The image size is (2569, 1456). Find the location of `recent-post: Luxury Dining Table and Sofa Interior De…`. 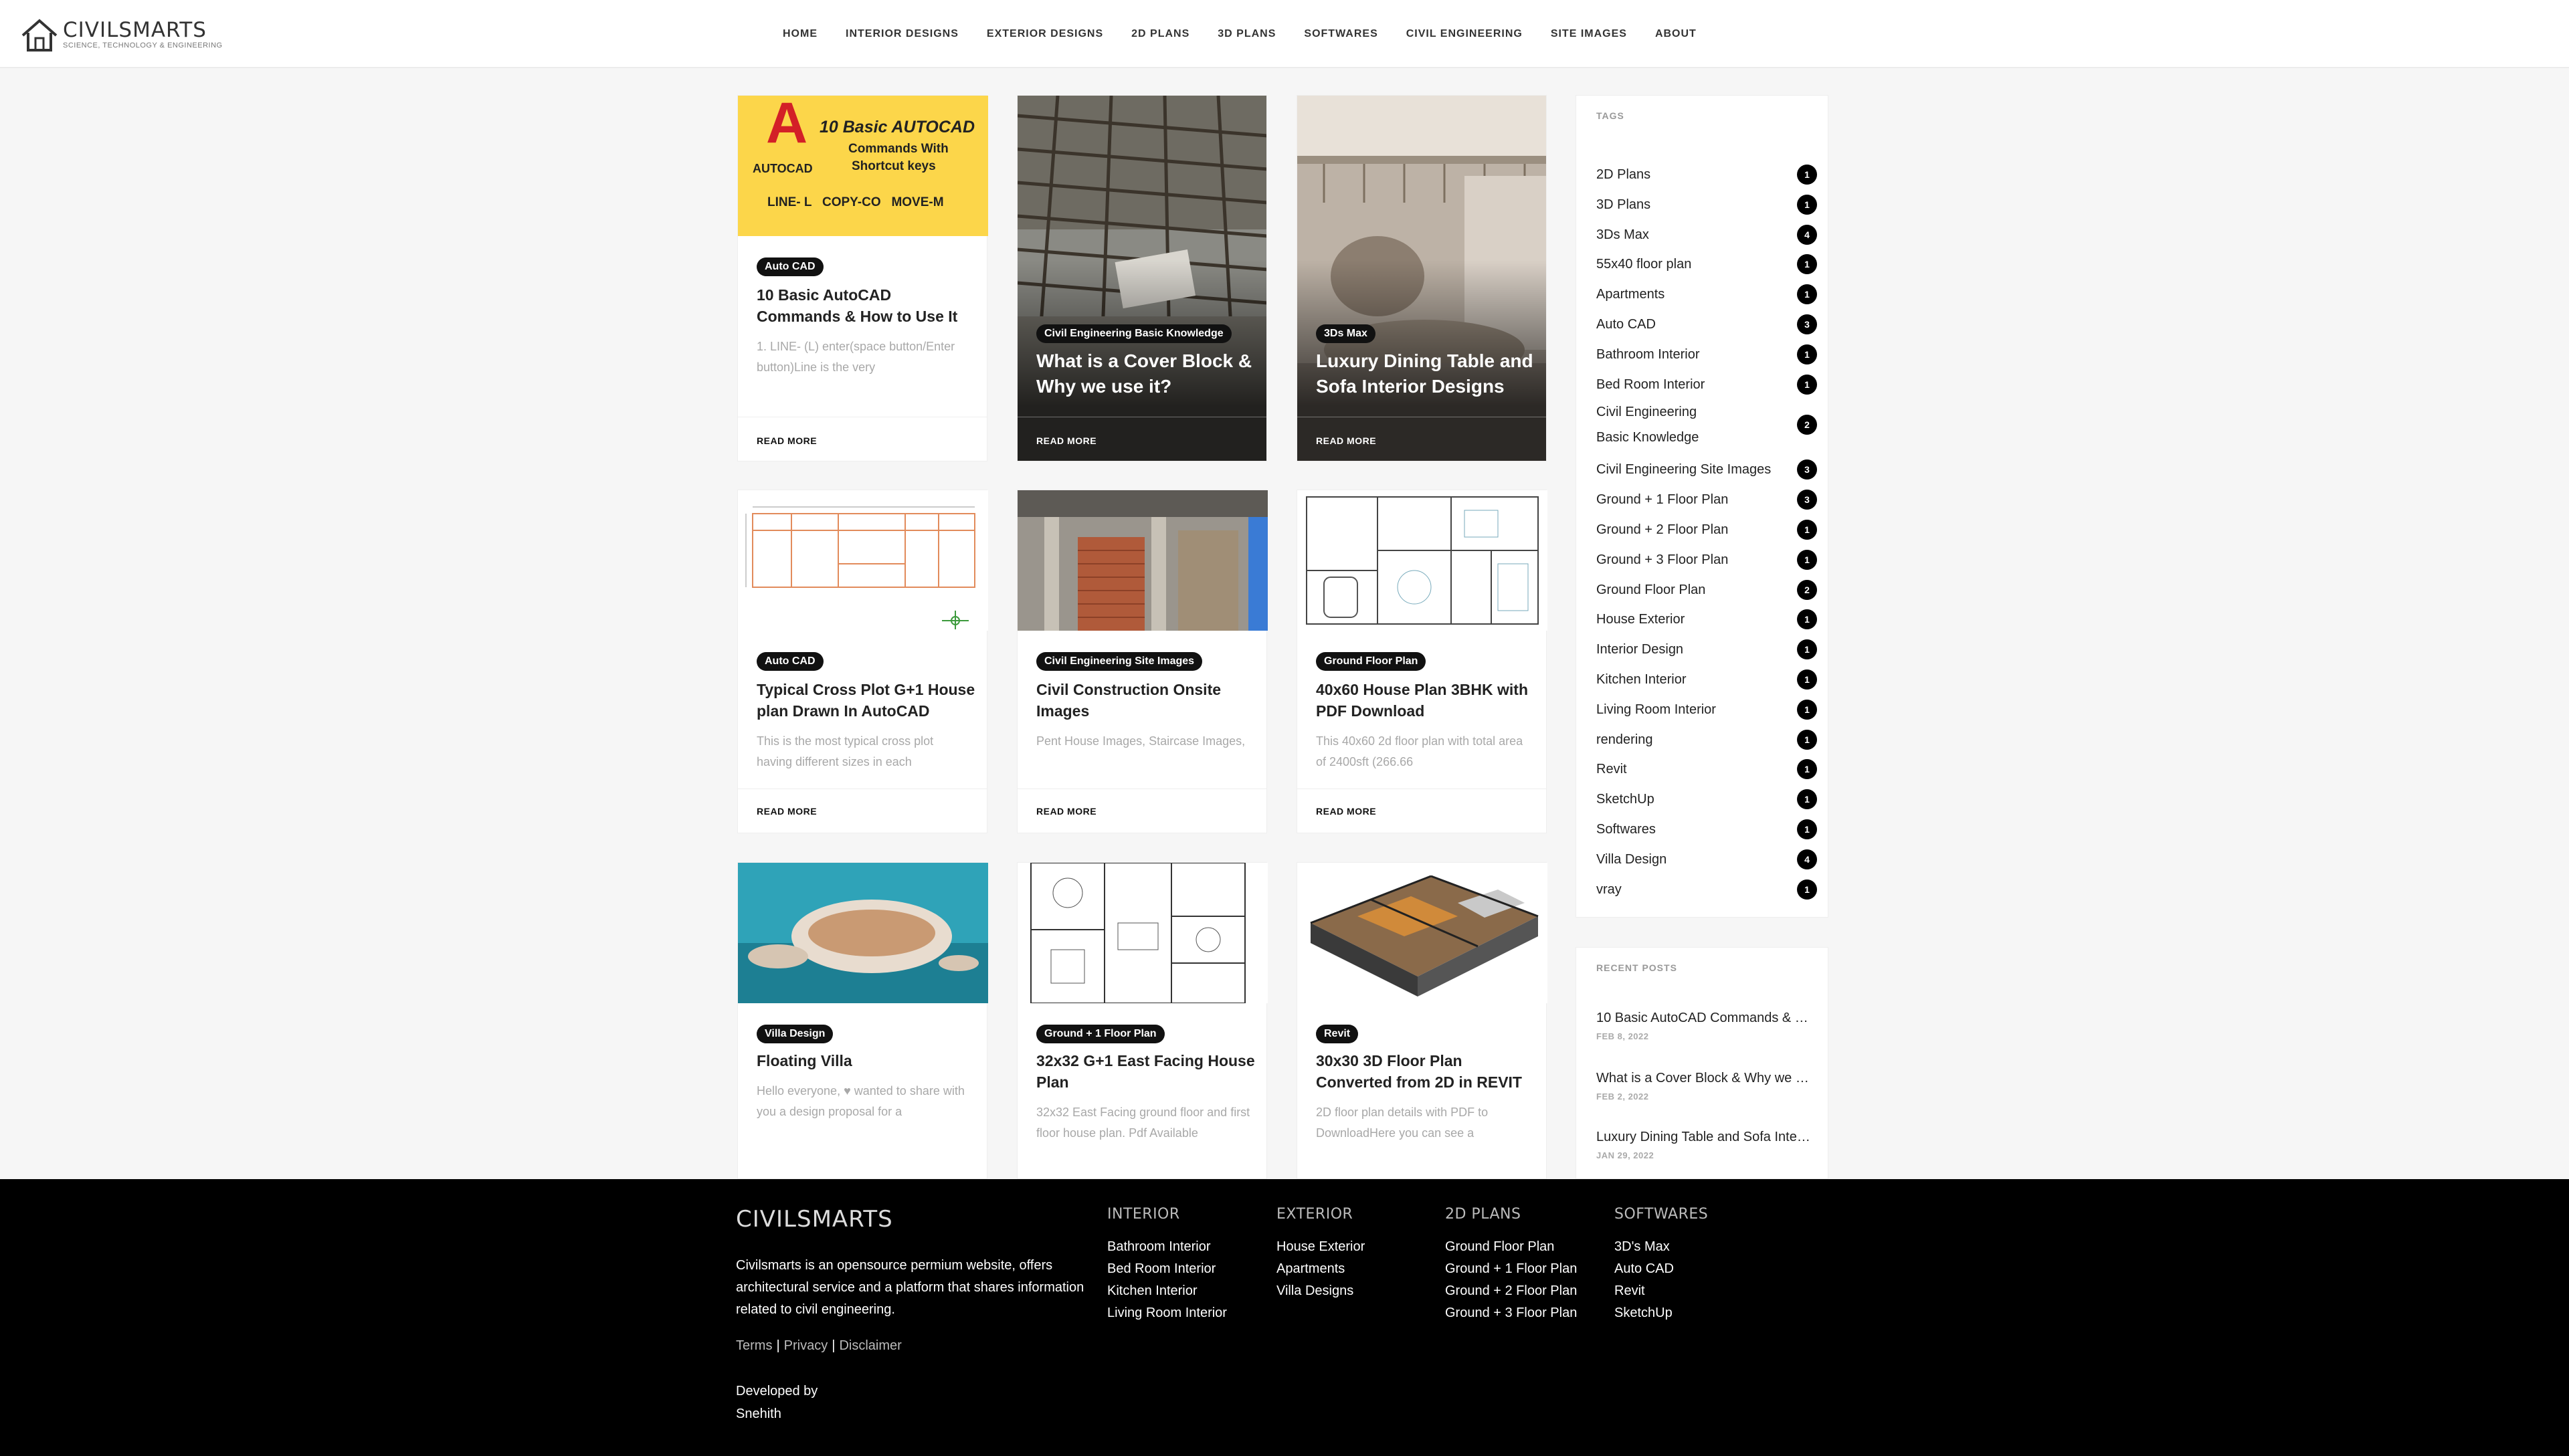

recent-post: Luxury Dining Table and Sofa Interior De… is located at coordinates (1703, 1145).